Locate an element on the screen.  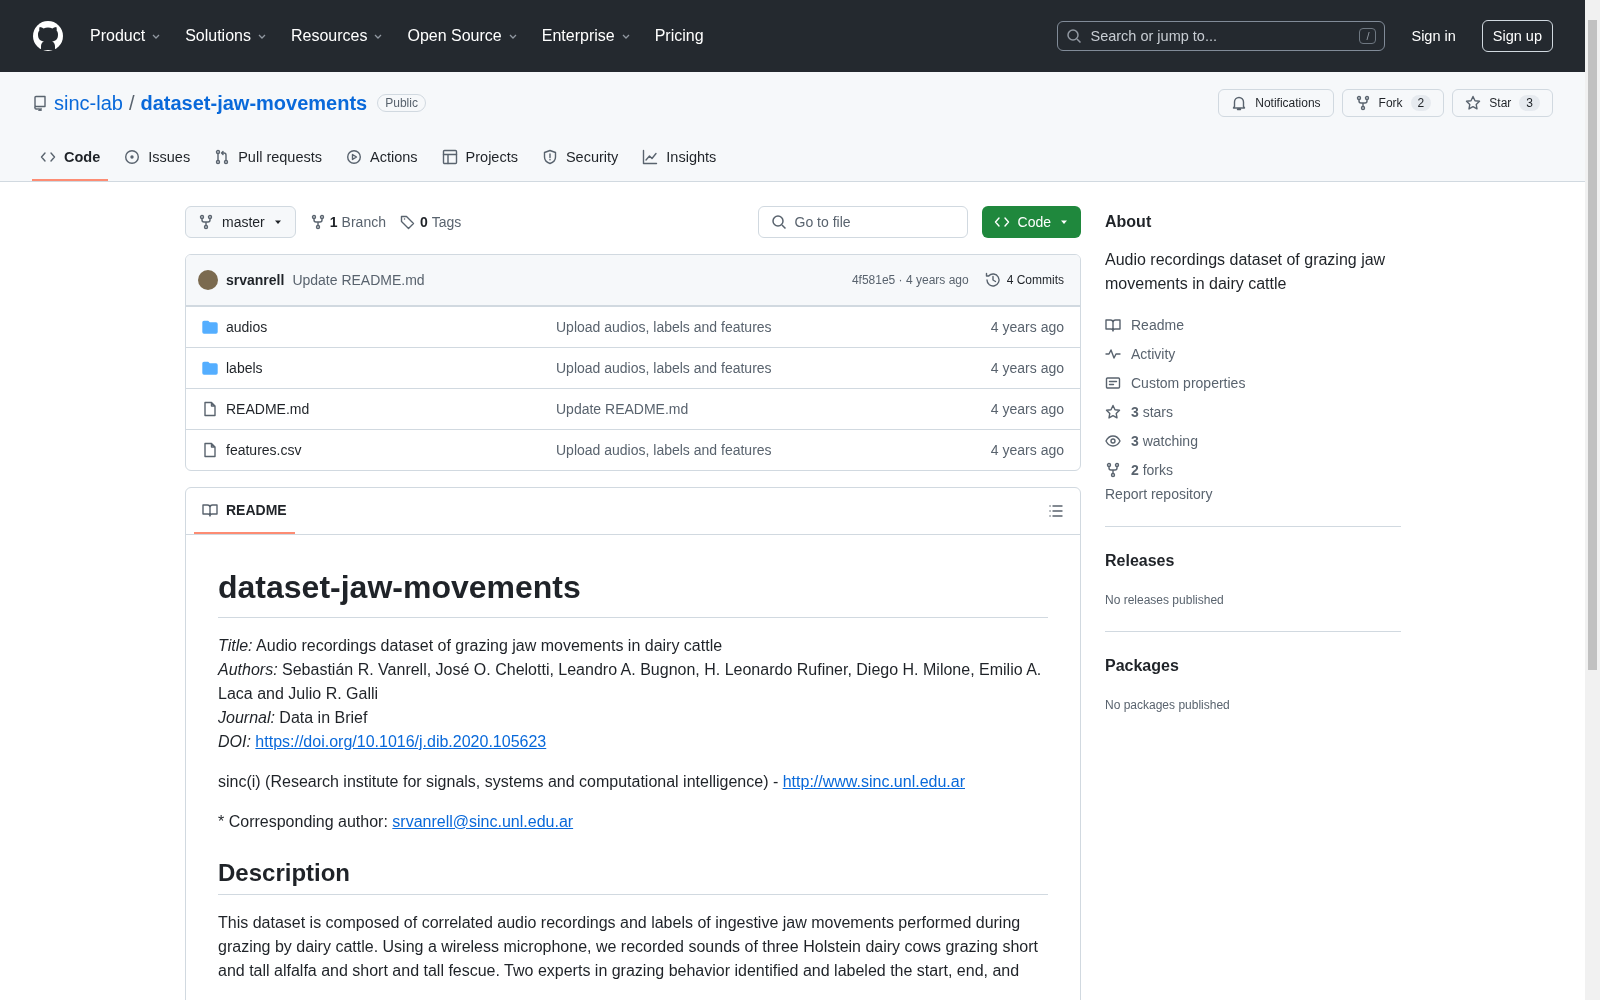
nav-menu-item: Resources is located at coordinates (337, 36).